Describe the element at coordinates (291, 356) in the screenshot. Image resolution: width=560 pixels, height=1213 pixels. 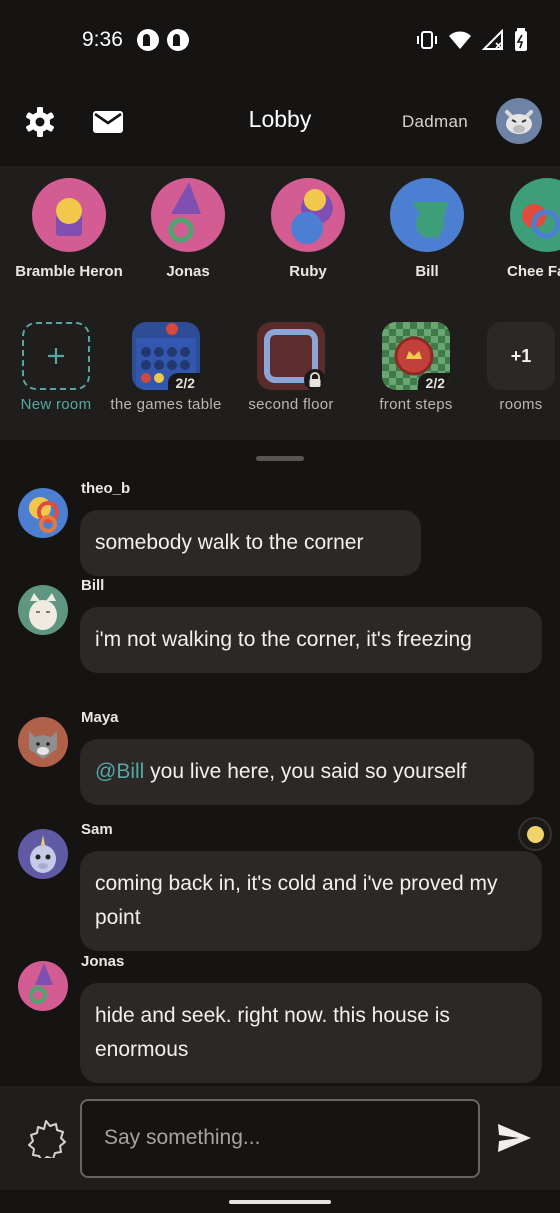
I see `room-thumbnail` at that location.